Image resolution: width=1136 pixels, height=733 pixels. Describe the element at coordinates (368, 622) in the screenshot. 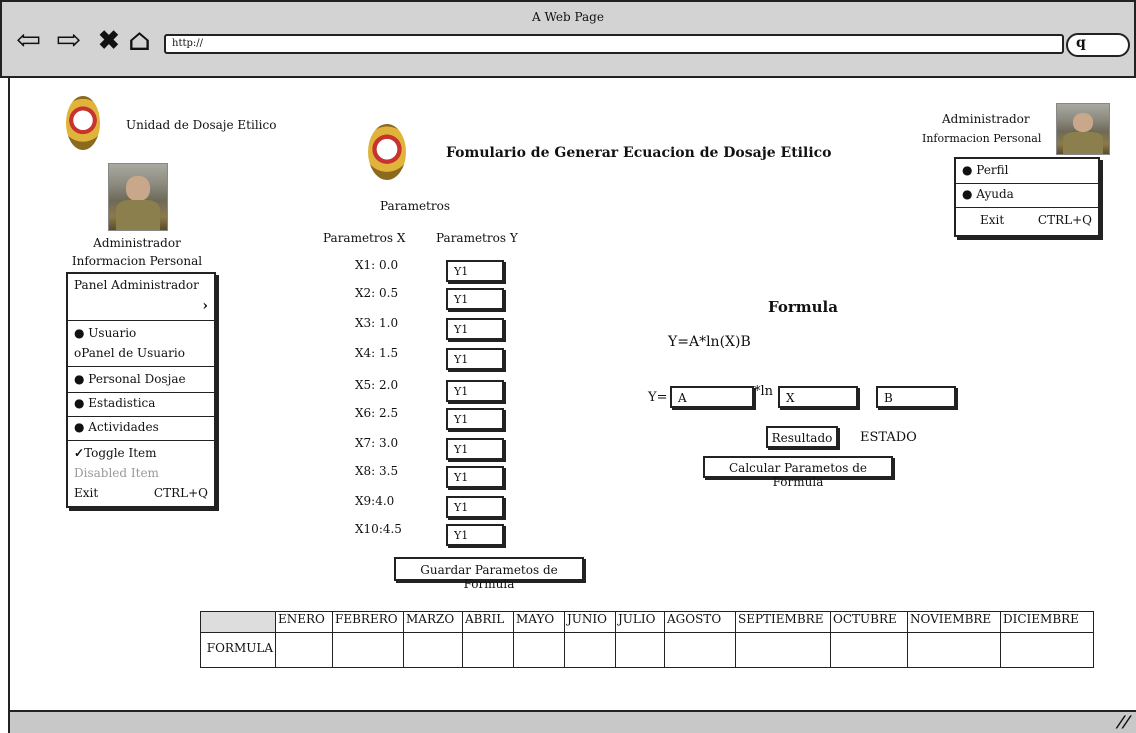

I see `table-column-header: FEBRERO` at that location.